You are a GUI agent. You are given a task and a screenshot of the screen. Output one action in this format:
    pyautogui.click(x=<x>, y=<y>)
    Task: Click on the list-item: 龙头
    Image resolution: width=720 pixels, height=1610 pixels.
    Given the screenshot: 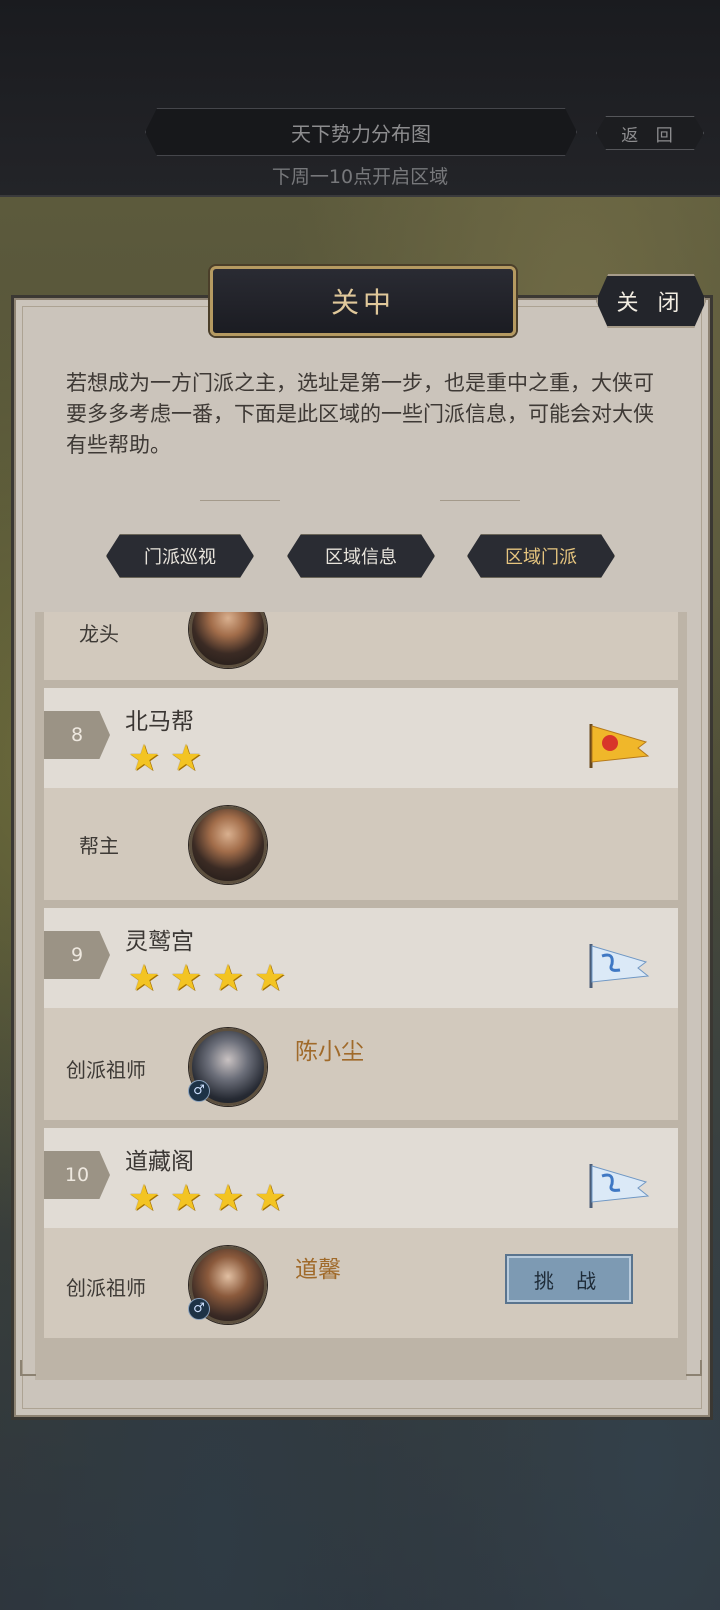 What is the action you would take?
    pyautogui.click(x=361, y=646)
    